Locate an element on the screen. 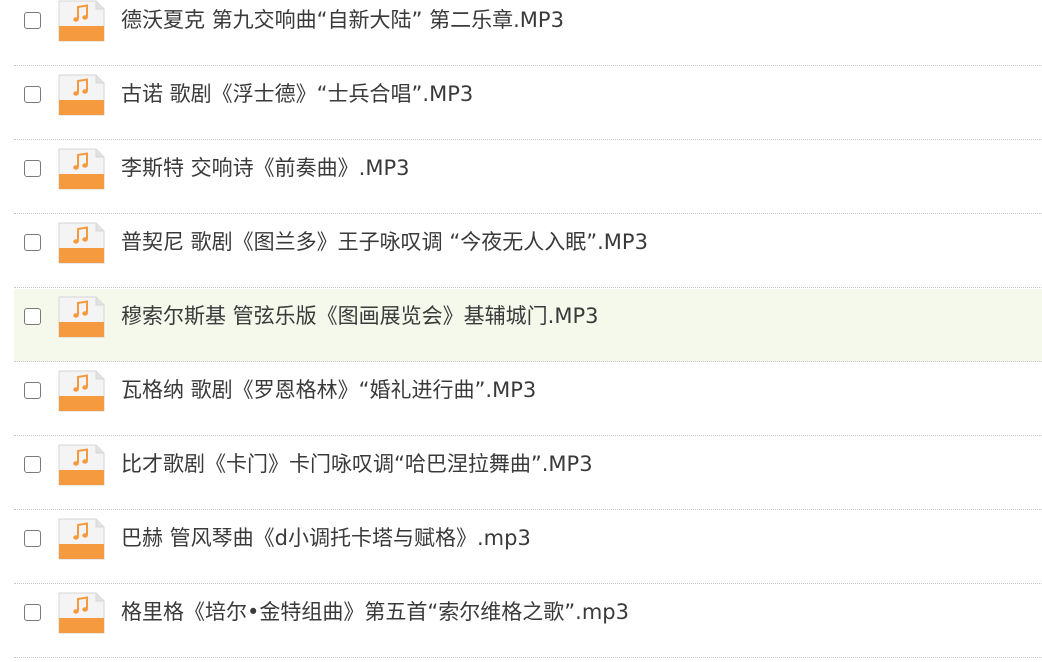 This screenshot has width=1042, height=662. file-row-1: 德沃夏克 第九交响曲“自新大陆” 第二乐章.MP3 is located at coordinates (528, 33).